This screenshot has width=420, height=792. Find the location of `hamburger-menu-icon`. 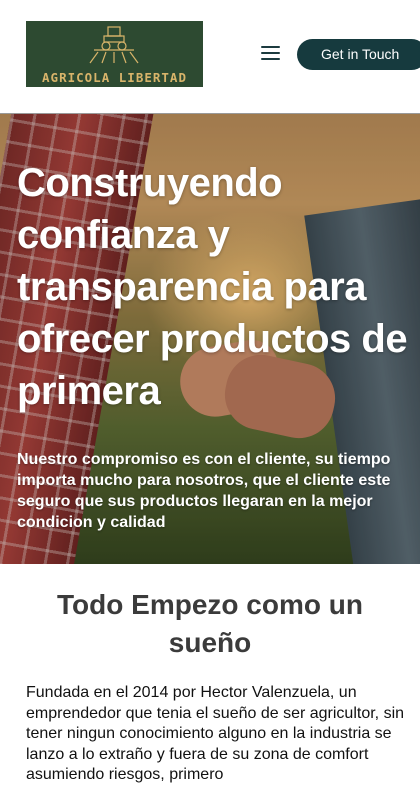

hamburger-menu-icon is located at coordinates (270, 53).